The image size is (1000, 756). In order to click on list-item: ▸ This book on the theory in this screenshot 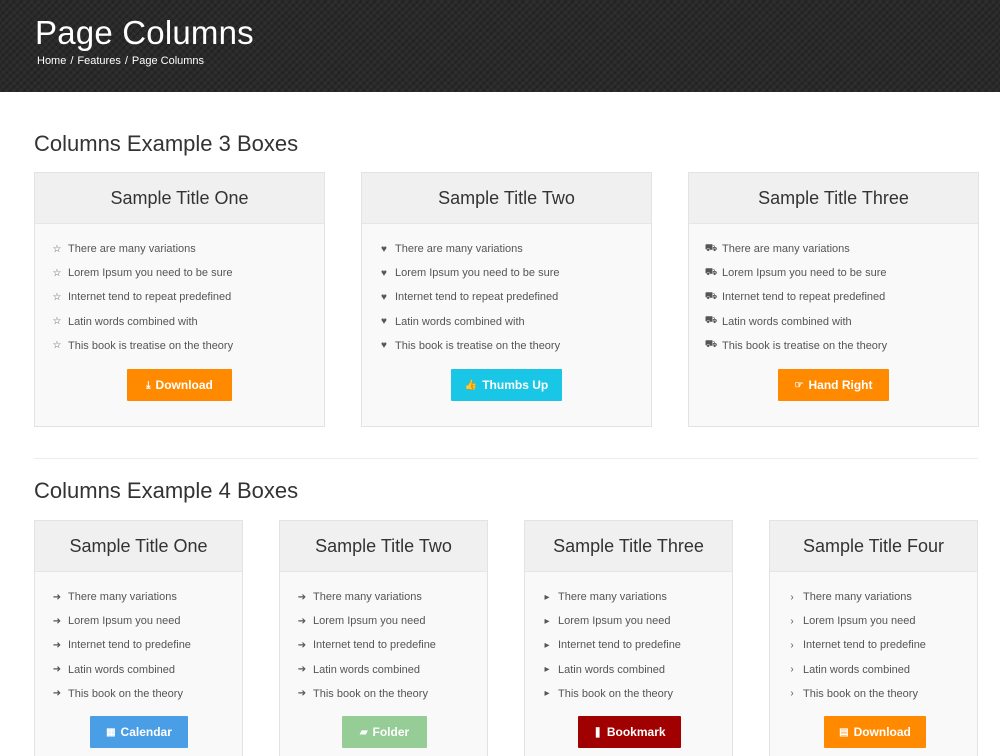, I will do `click(637, 694)`.